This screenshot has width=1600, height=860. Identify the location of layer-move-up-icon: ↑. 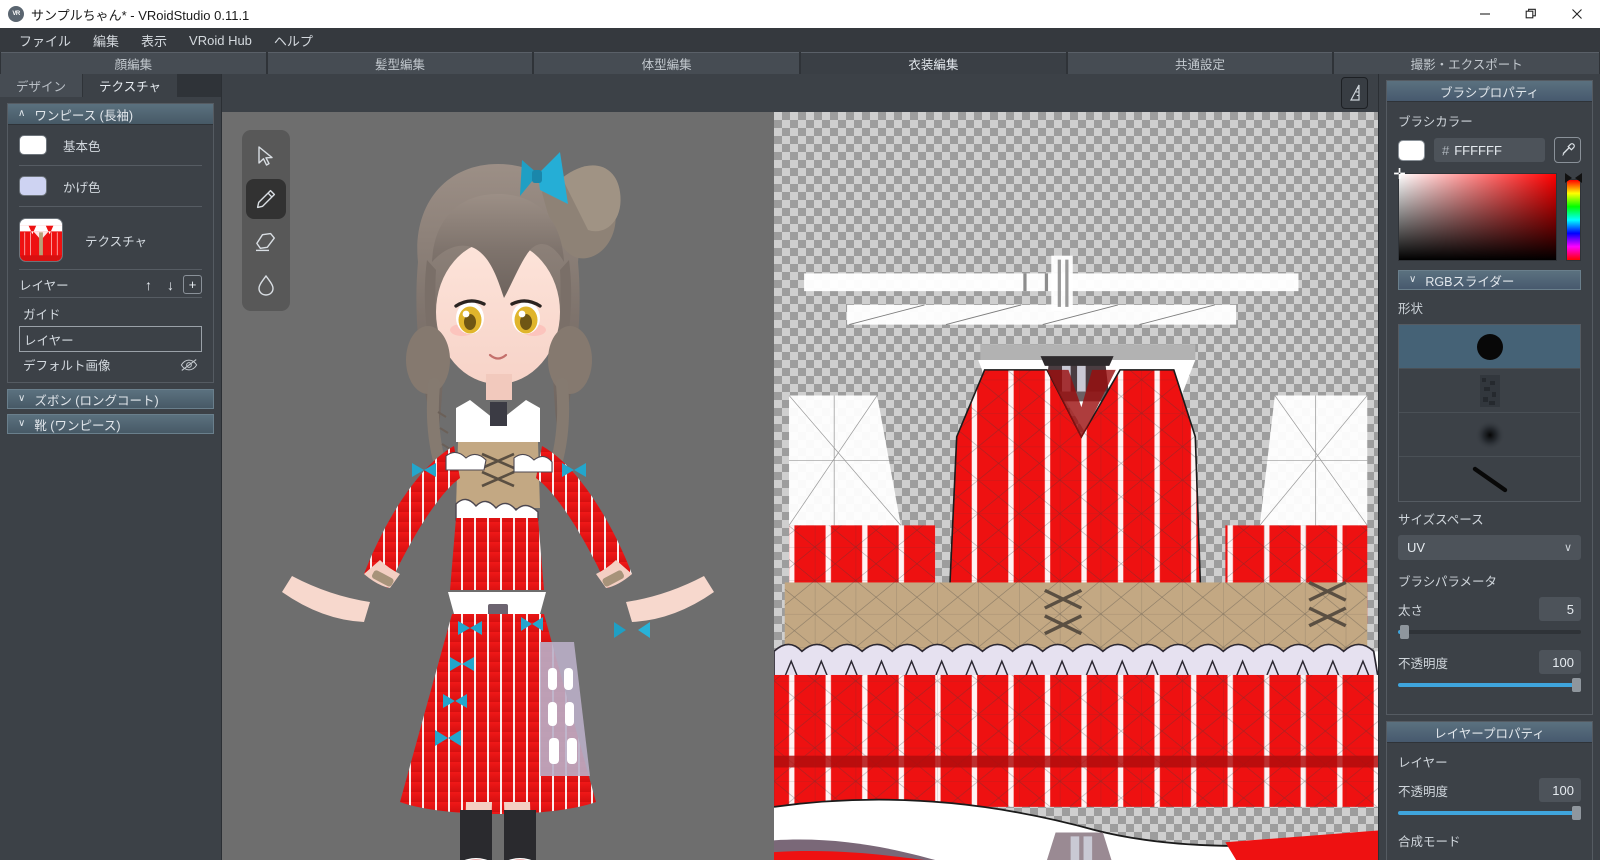
(148, 284).